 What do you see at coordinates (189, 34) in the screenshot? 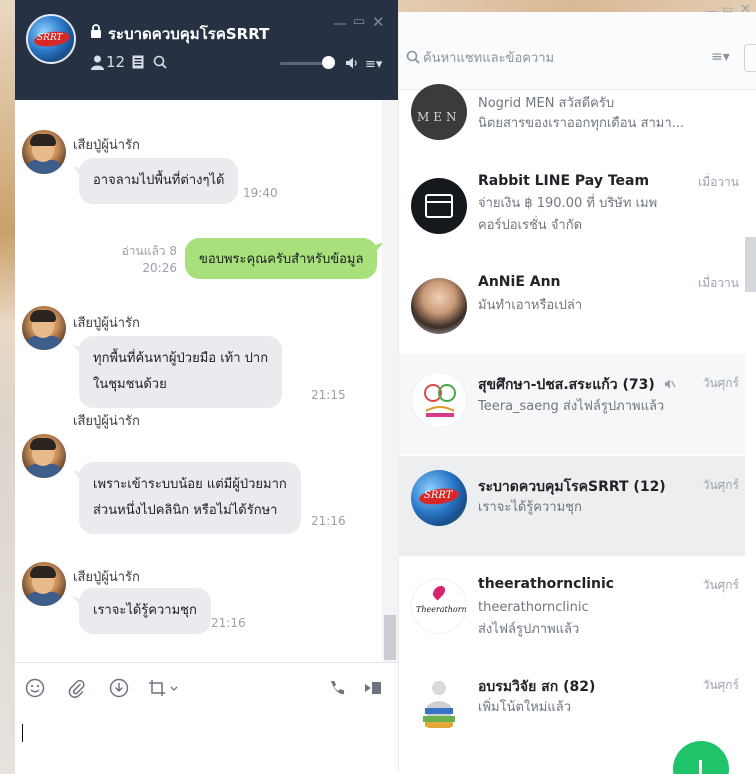
I see `chat-title: ระบาดควบคุมโรคSRRT` at bounding box center [189, 34].